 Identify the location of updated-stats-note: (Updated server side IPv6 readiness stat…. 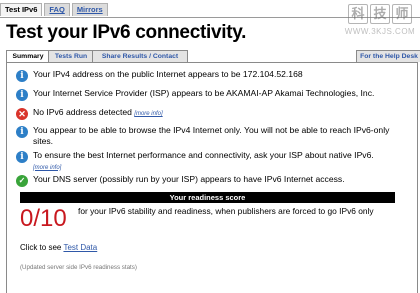
(78, 267).